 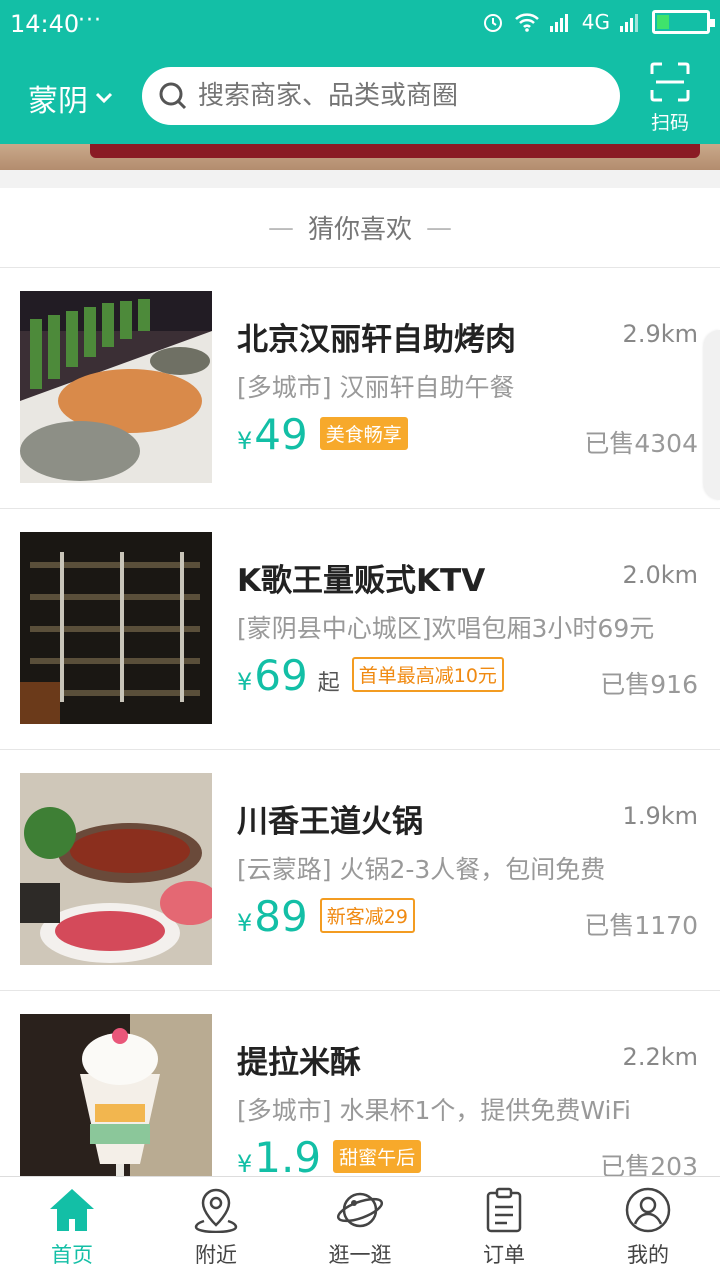 I want to click on tab-label: 我的, so click(x=648, y=1255).